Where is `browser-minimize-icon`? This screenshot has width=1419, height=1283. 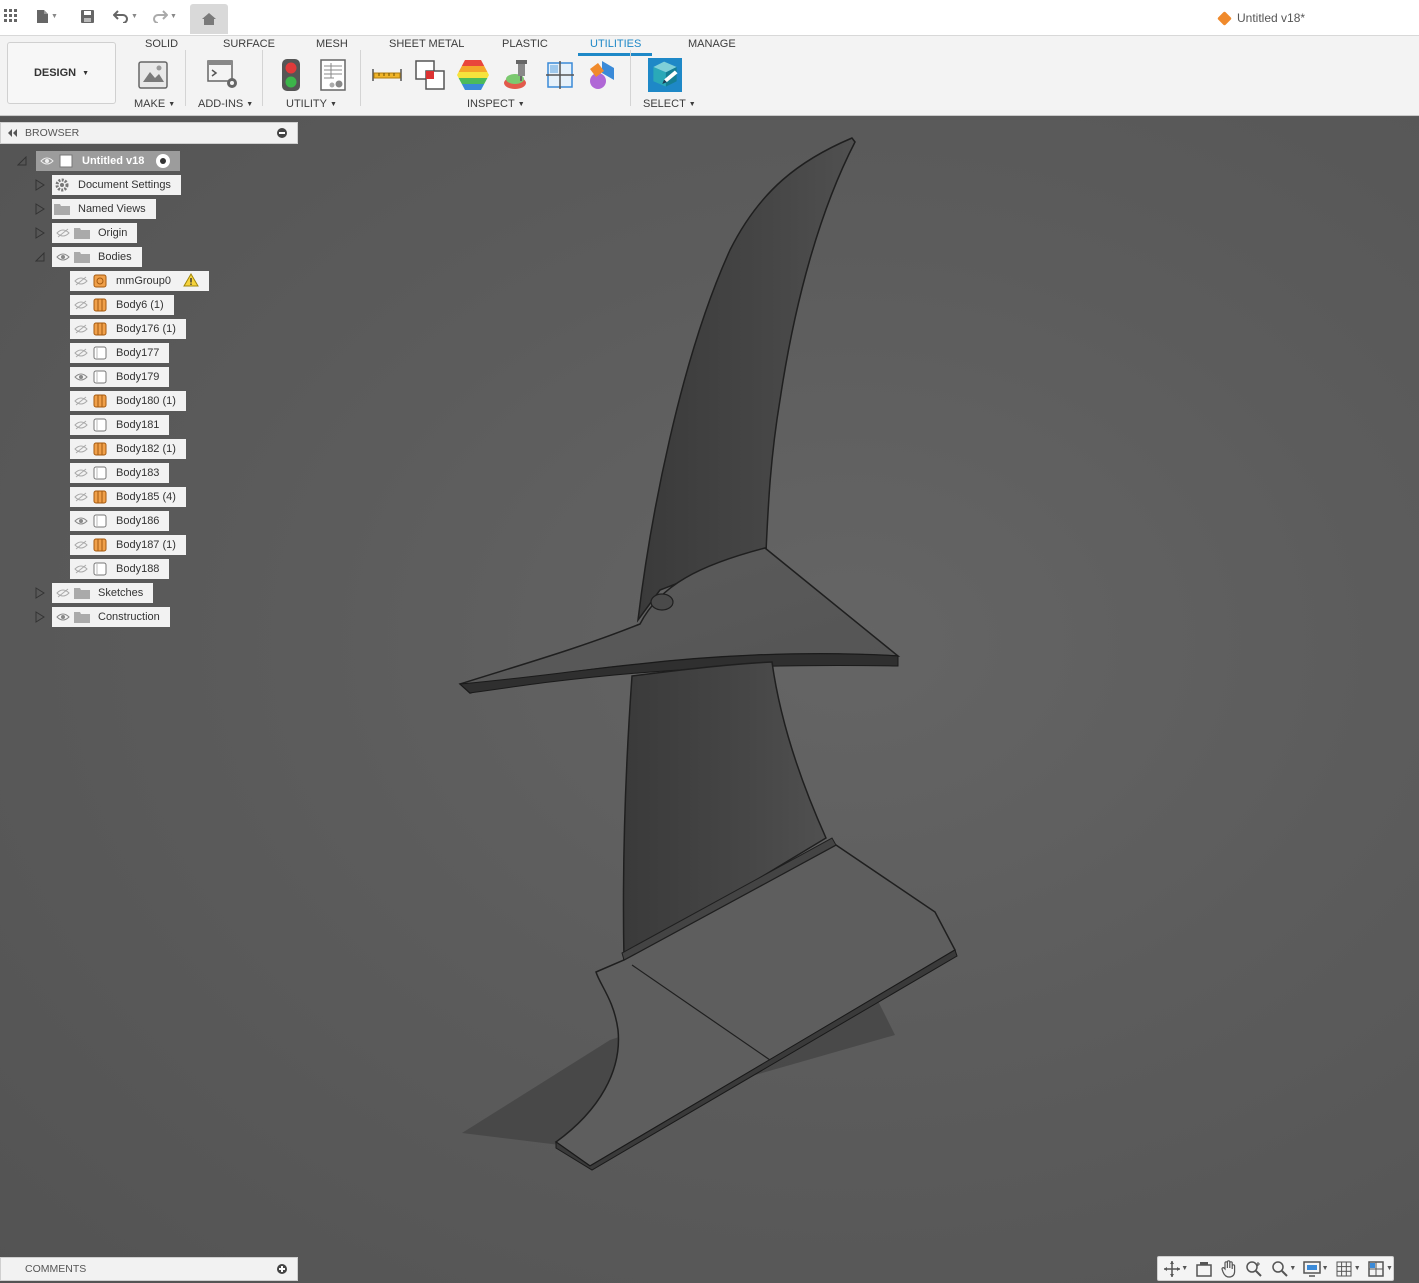
browser-minimize-icon is located at coordinates (282, 133).